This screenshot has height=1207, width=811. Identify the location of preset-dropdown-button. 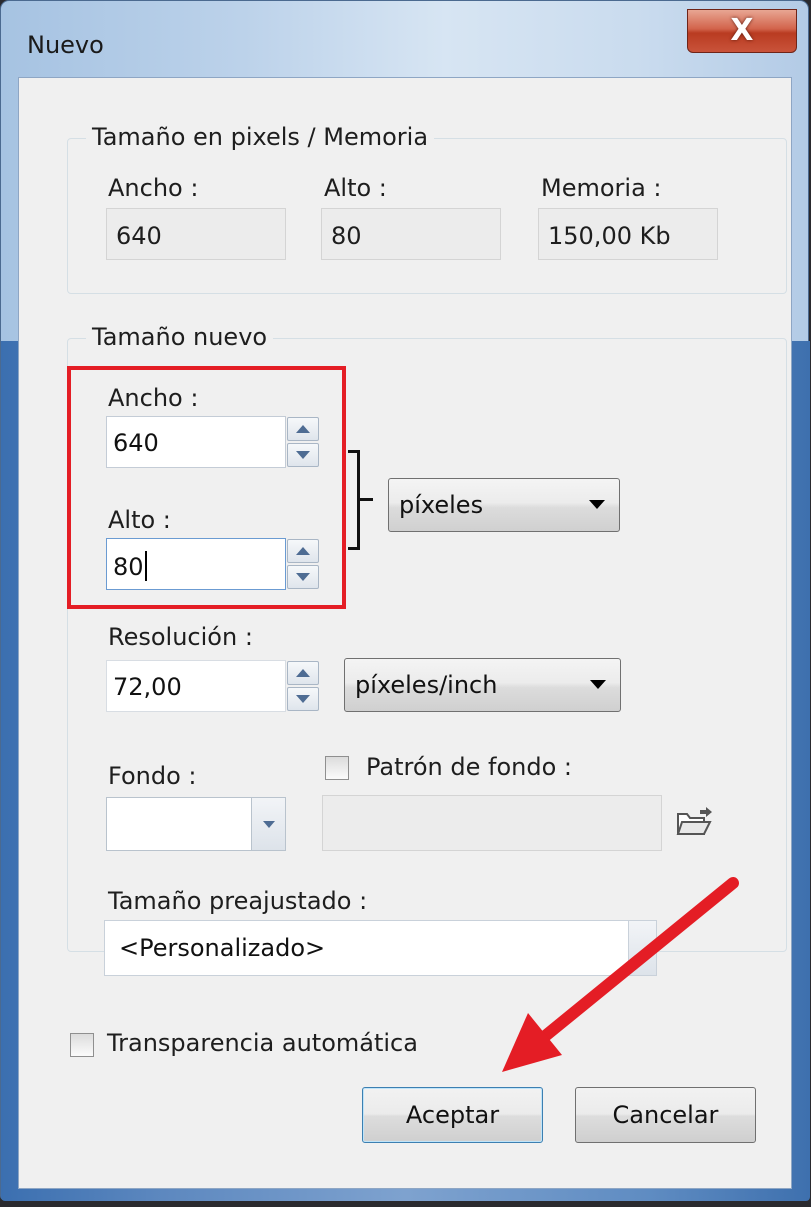
(642, 948).